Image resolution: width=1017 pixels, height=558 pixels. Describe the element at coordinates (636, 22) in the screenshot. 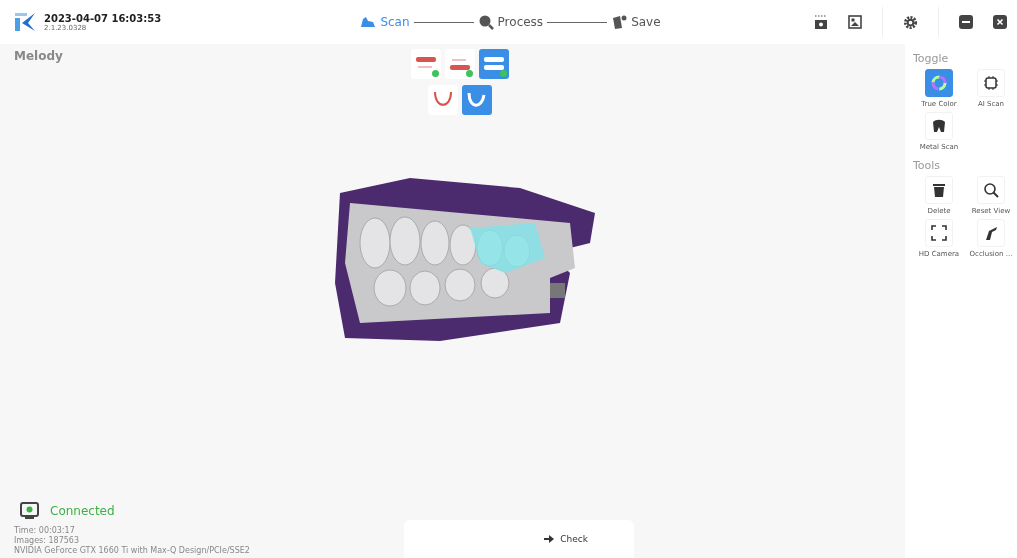

I see `step-tab: Save` at that location.